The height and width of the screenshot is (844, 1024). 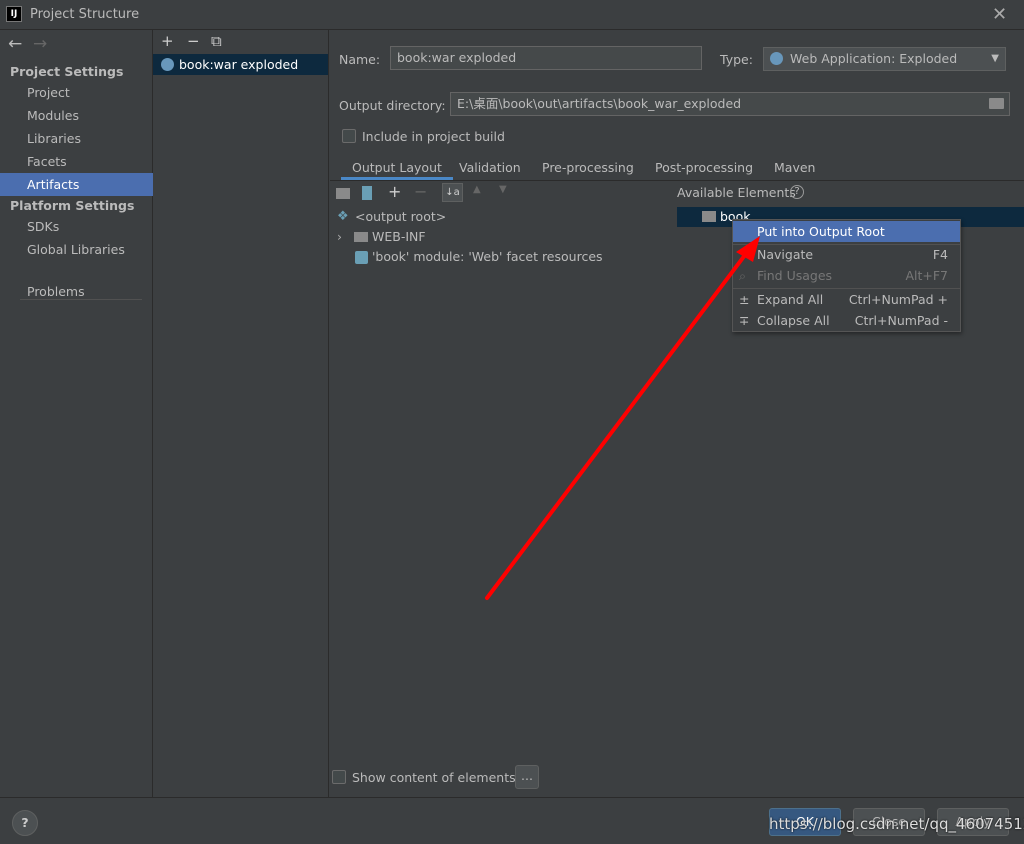 I want to click on help-button: ?, so click(x=25, y=823).